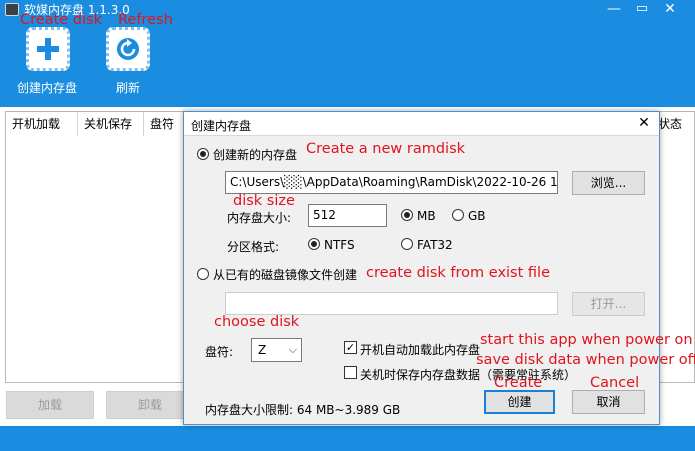 The image size is (695, 451). What do you see at coordinates (219, 352) in the screenshot?
I see `drive-label: 盘符:` at bounding box center [219, 352].